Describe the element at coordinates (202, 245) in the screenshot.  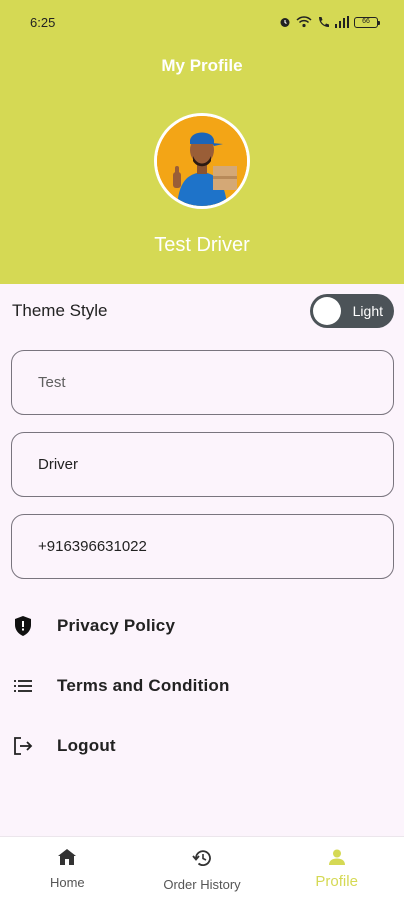
I see `driver-name: Test Driver` at that location.